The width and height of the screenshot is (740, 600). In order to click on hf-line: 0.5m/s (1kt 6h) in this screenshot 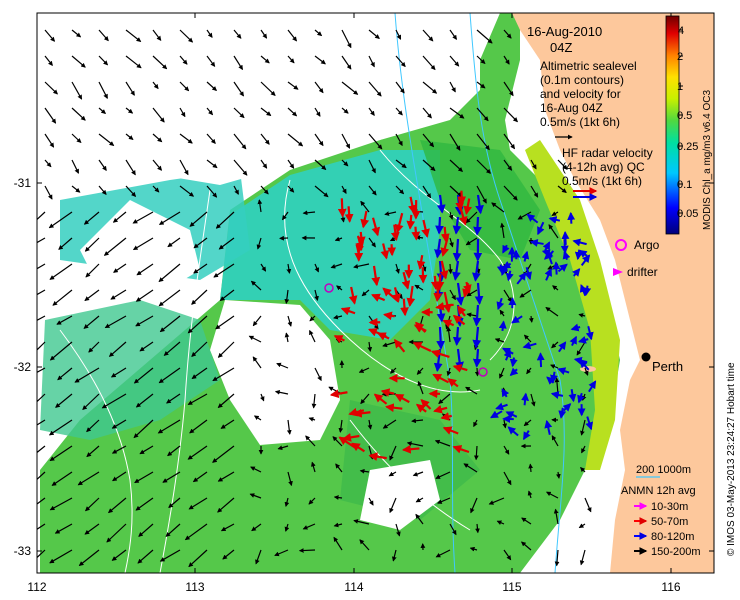, I will do `click(602, 181)`.